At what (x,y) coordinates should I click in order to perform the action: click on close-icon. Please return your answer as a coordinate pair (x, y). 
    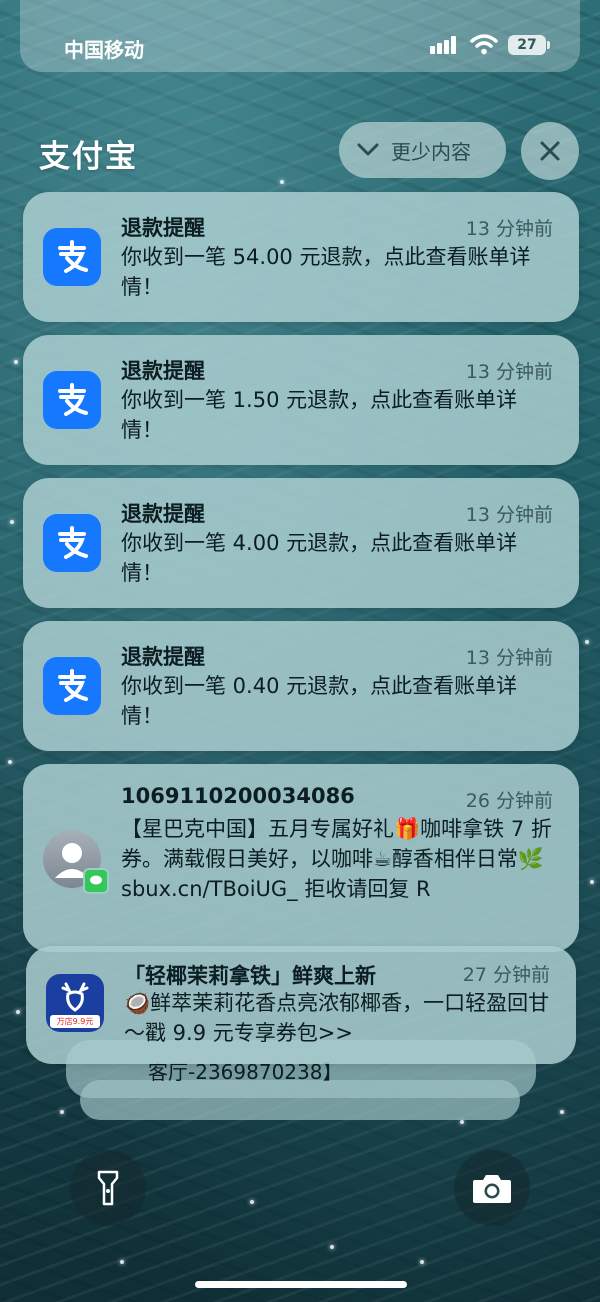
    Looking at the image, I should click on (550, 151).